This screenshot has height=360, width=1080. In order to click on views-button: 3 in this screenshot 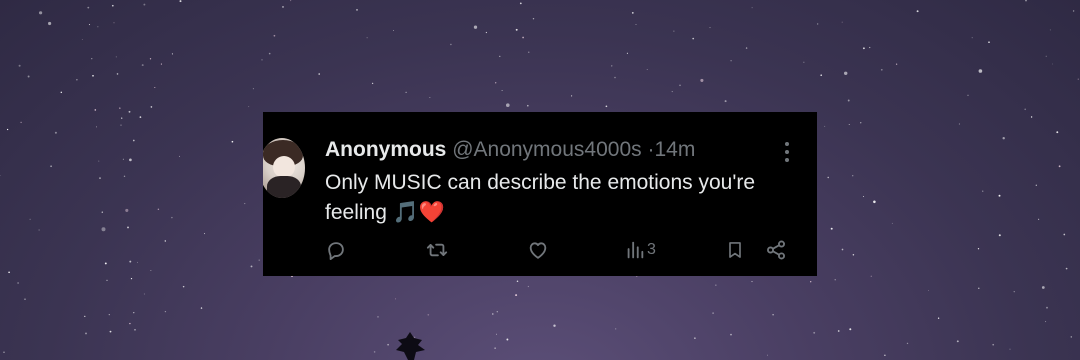, I will do `click(640, 250)`.